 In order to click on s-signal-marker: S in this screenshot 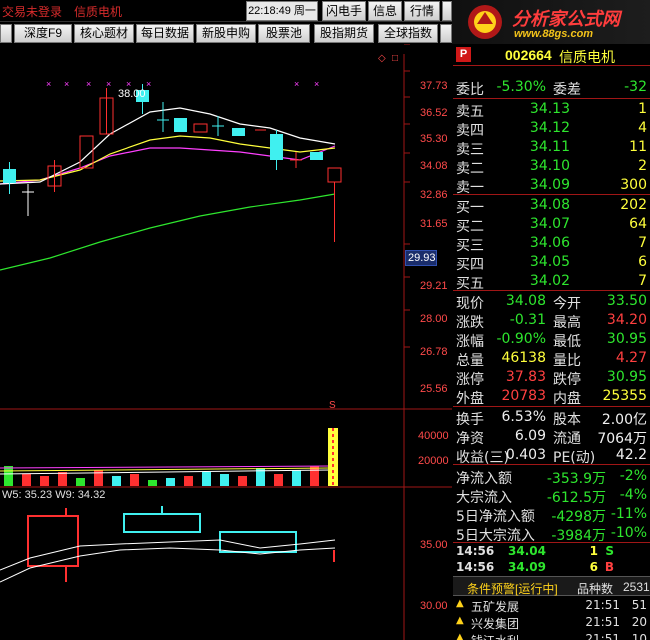, I will do `click(332, 405)`.